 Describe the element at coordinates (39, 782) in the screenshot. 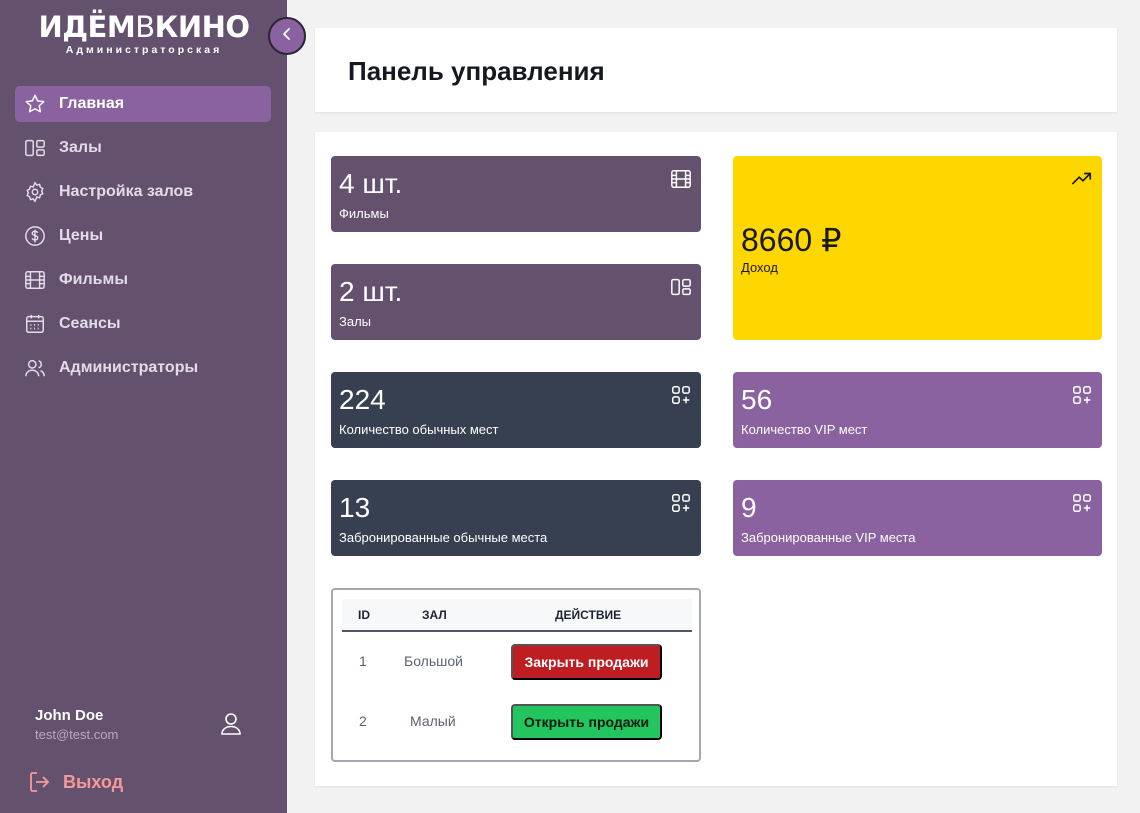

I see `logout-icon` at that location.